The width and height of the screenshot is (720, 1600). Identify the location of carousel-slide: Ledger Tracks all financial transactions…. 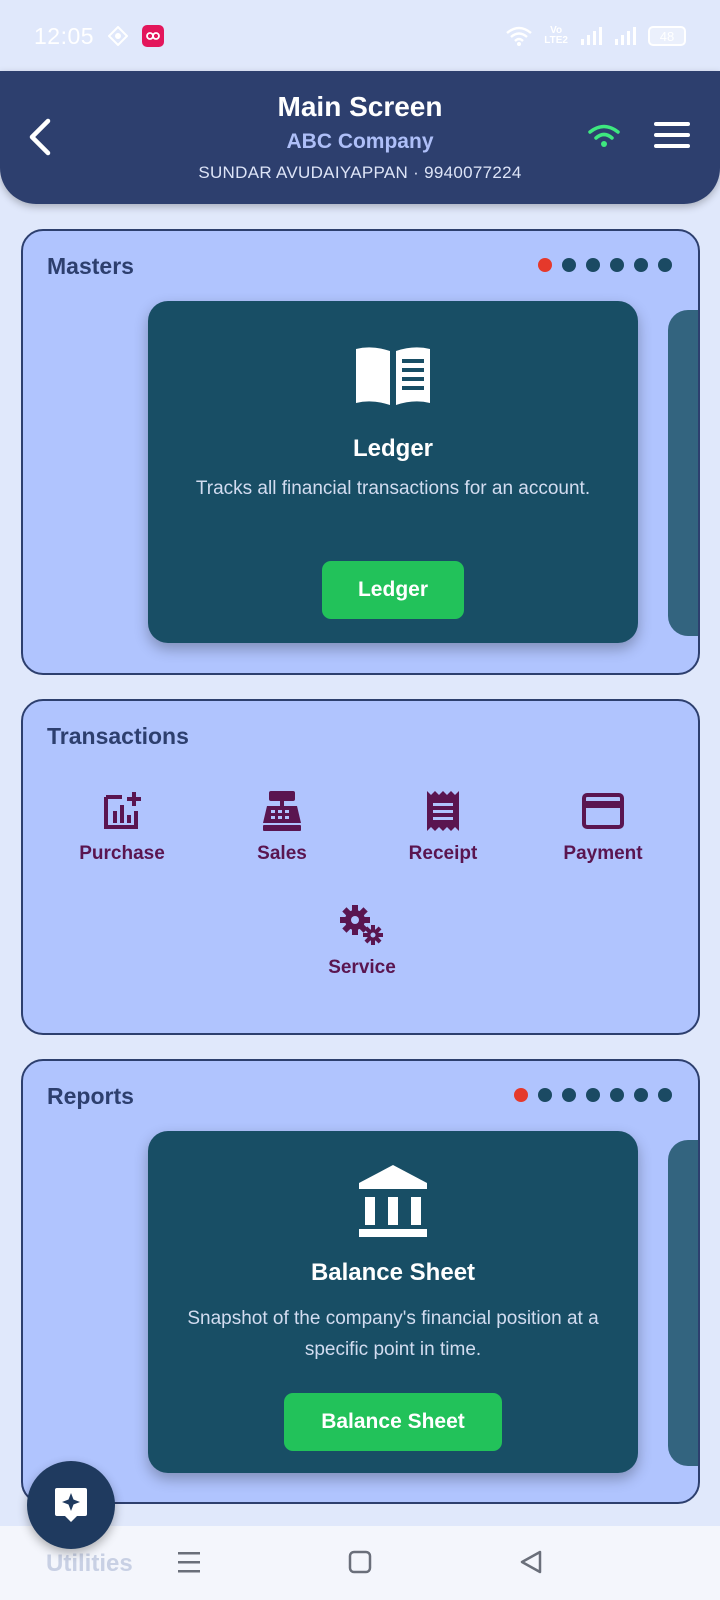
(393, 472).